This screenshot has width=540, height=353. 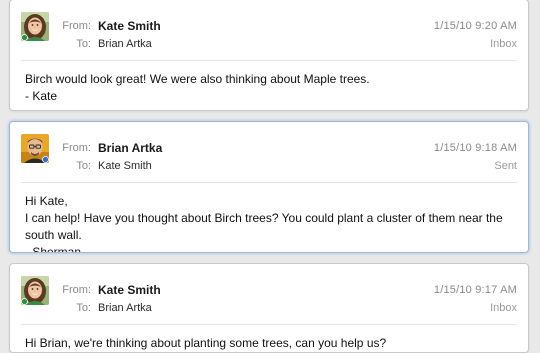 What do you see at coordinates (475, 26) in the screenshot?
I see `message-date: 1/15/10 9:20 AM` at bounding box center [475, 26].